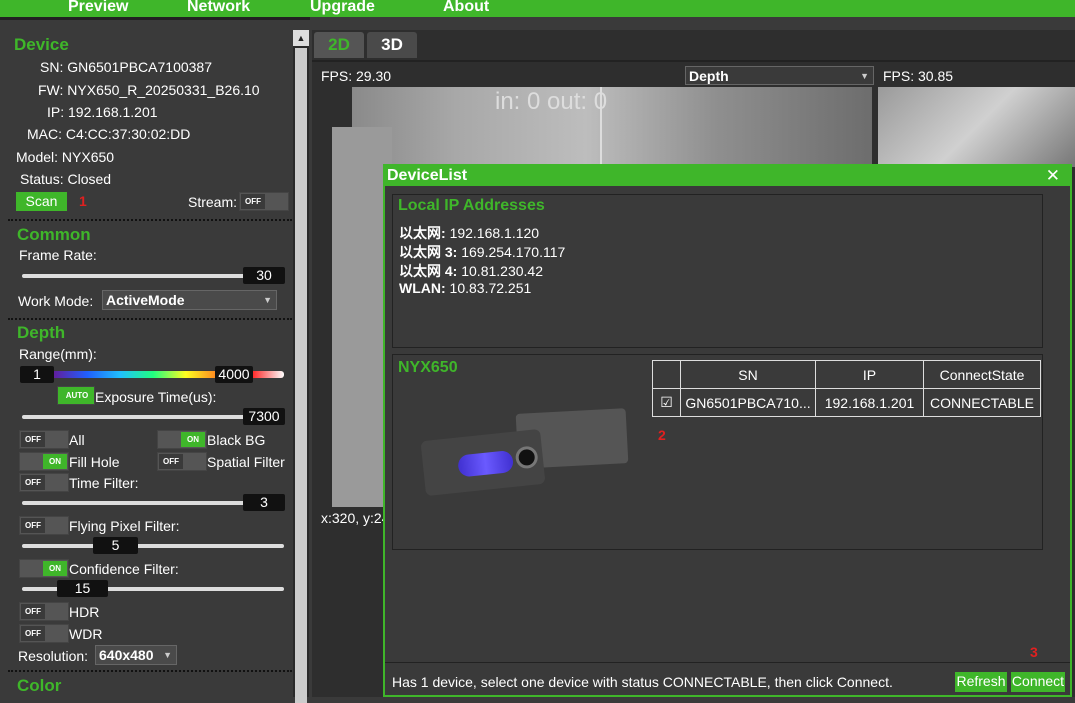 Image resolution: width=1075 pixels, height=703 pixels. I want to click on time-filter-toggle: OFF, so click(44, 482).